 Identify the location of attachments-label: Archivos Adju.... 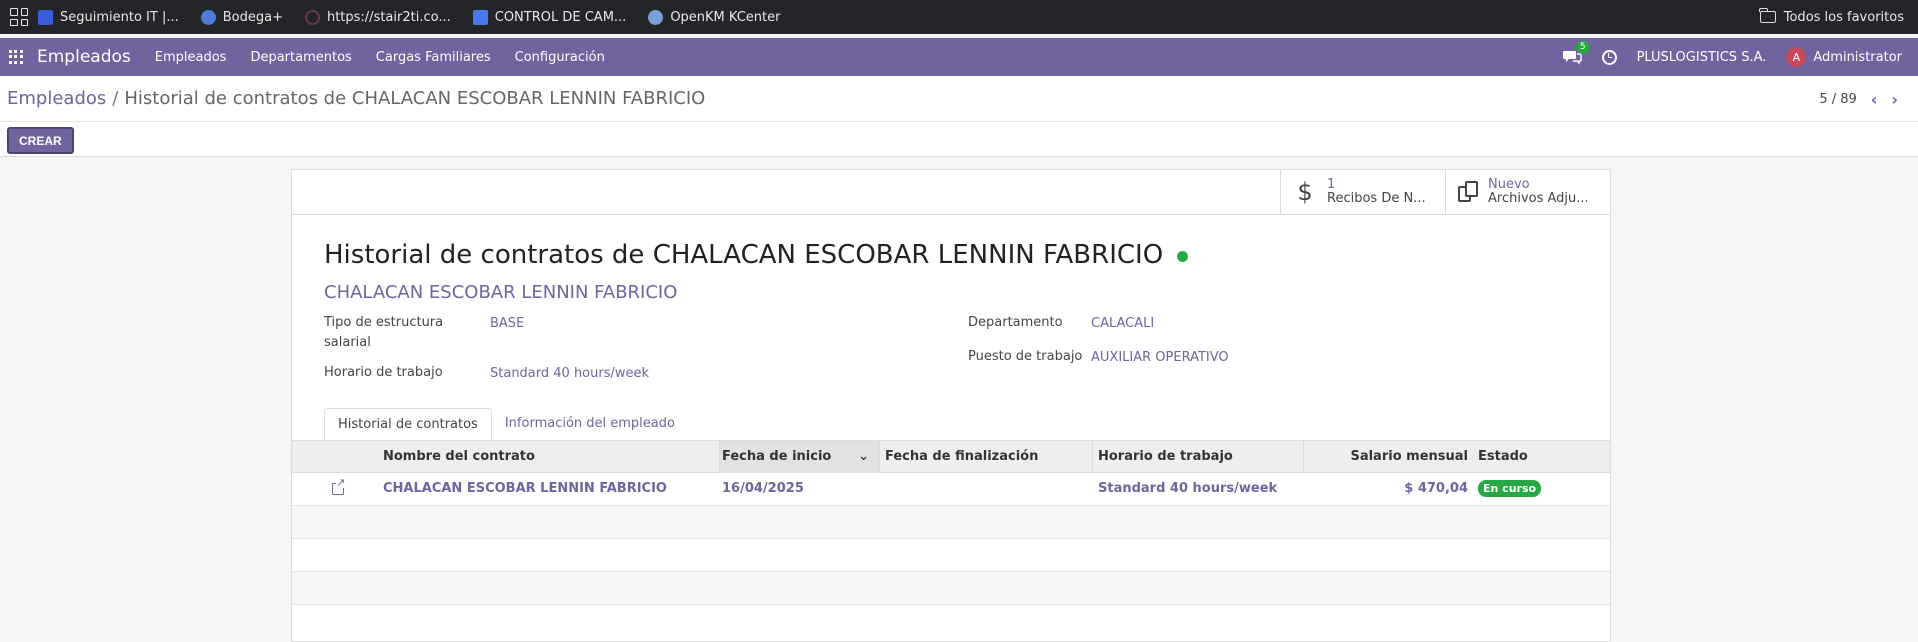
(1538, 198).